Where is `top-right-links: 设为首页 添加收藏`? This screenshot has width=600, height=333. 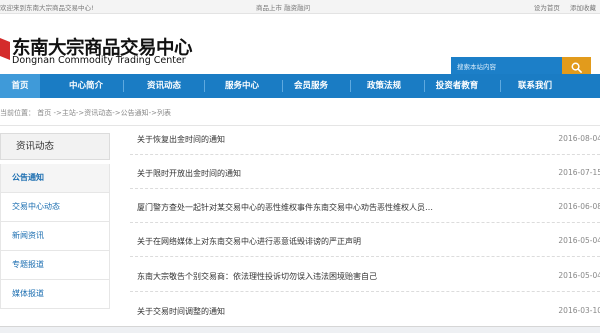
top-right-links: 设为首页 添加收藏 is located at coordinates (561, 7).